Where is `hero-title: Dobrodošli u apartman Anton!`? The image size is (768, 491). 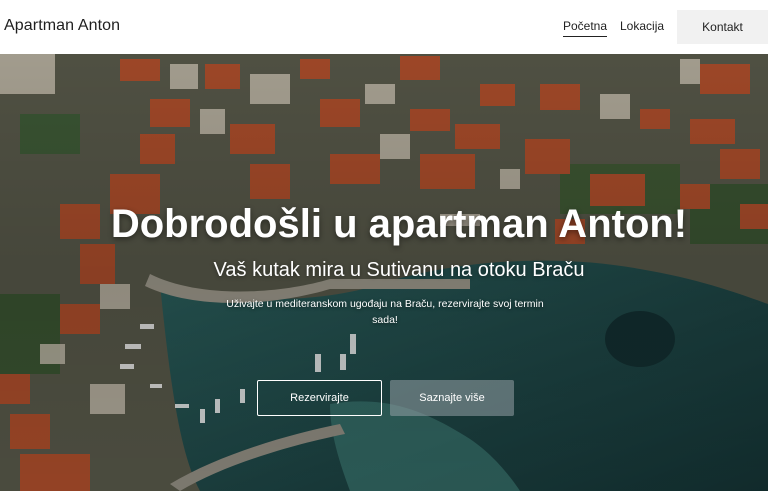 hero-title: Dobrodošli u apartman Anton! is located at coordinates (399, 224).